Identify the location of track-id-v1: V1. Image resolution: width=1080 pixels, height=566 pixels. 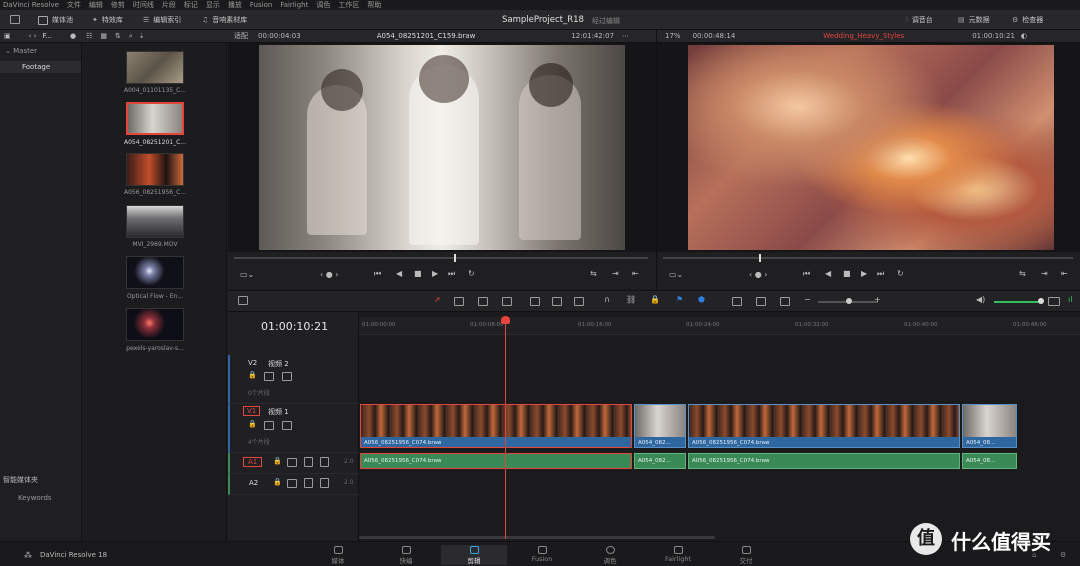
(252, 411).